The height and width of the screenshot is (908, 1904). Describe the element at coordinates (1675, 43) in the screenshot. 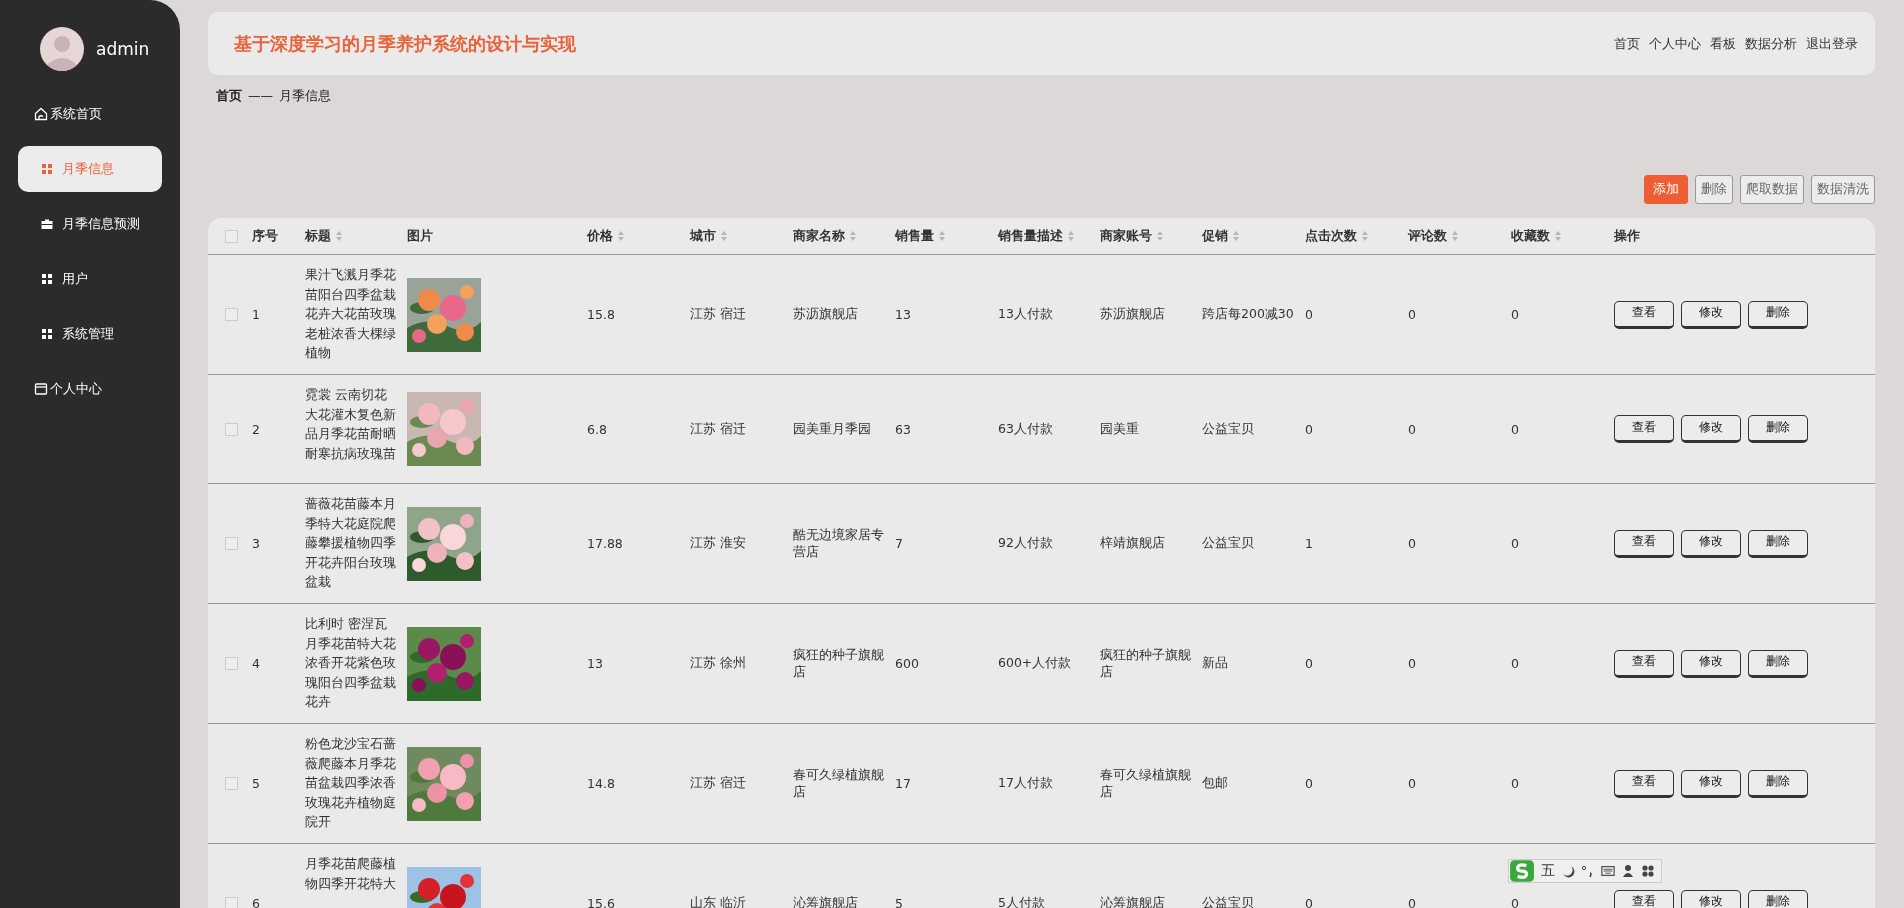

I see `header-link: 个人中心` at that location.